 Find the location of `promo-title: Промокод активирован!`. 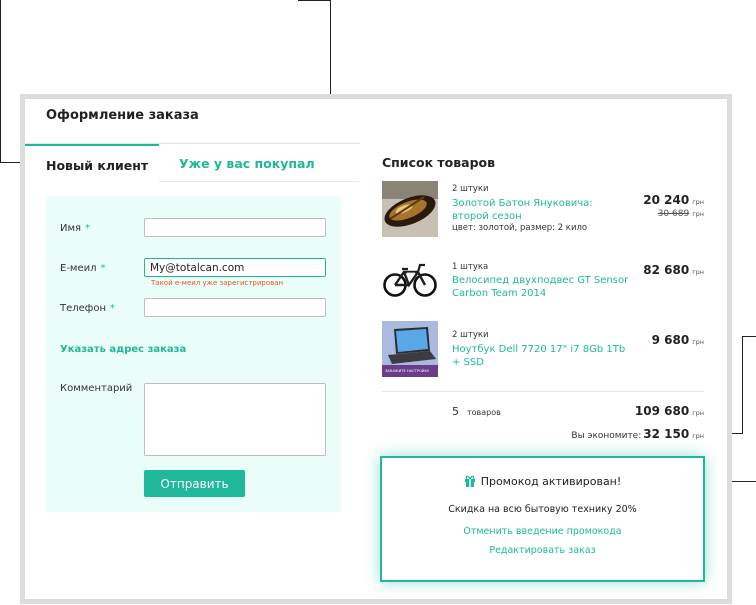

promo-title: Промокод активирован! is located at coordinates (542, 482).